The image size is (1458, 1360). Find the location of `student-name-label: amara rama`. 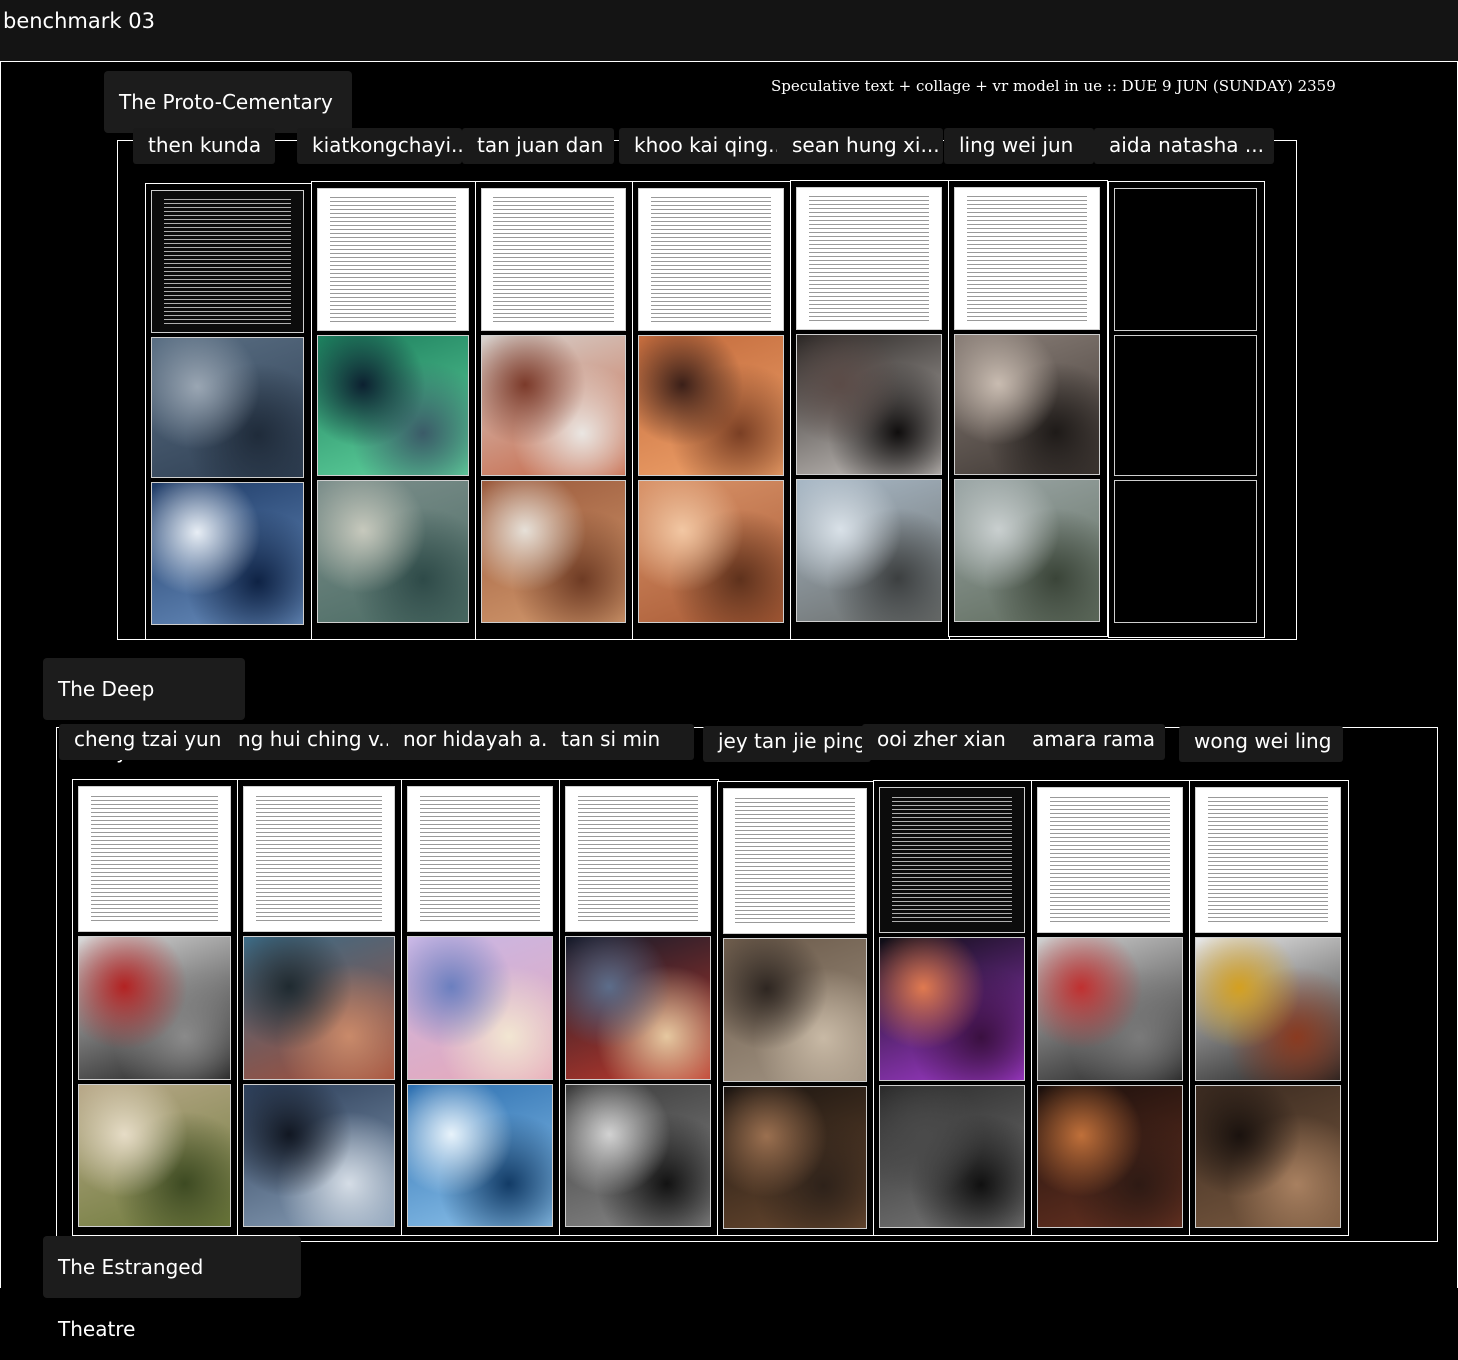

student-name-label: amara rama is located at coordinates (1091, 742).